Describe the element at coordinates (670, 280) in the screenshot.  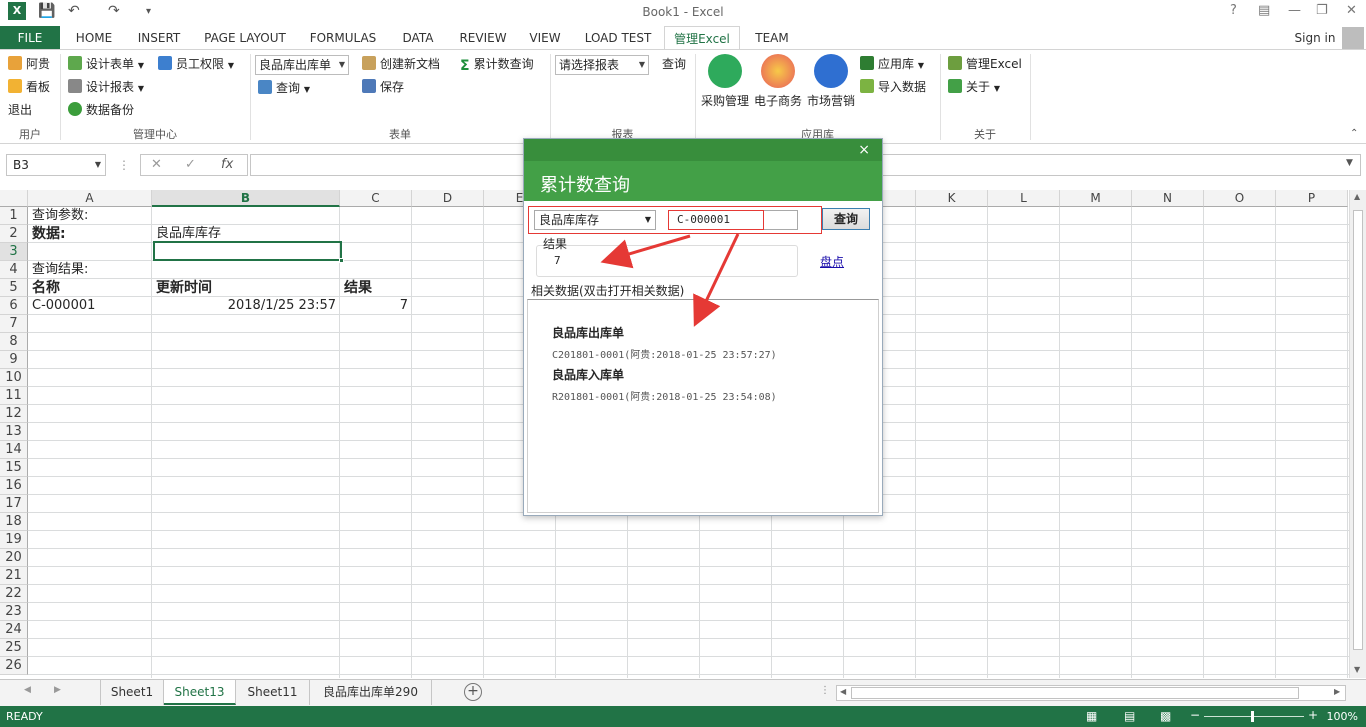
I see `annotation-arrows` at that location.